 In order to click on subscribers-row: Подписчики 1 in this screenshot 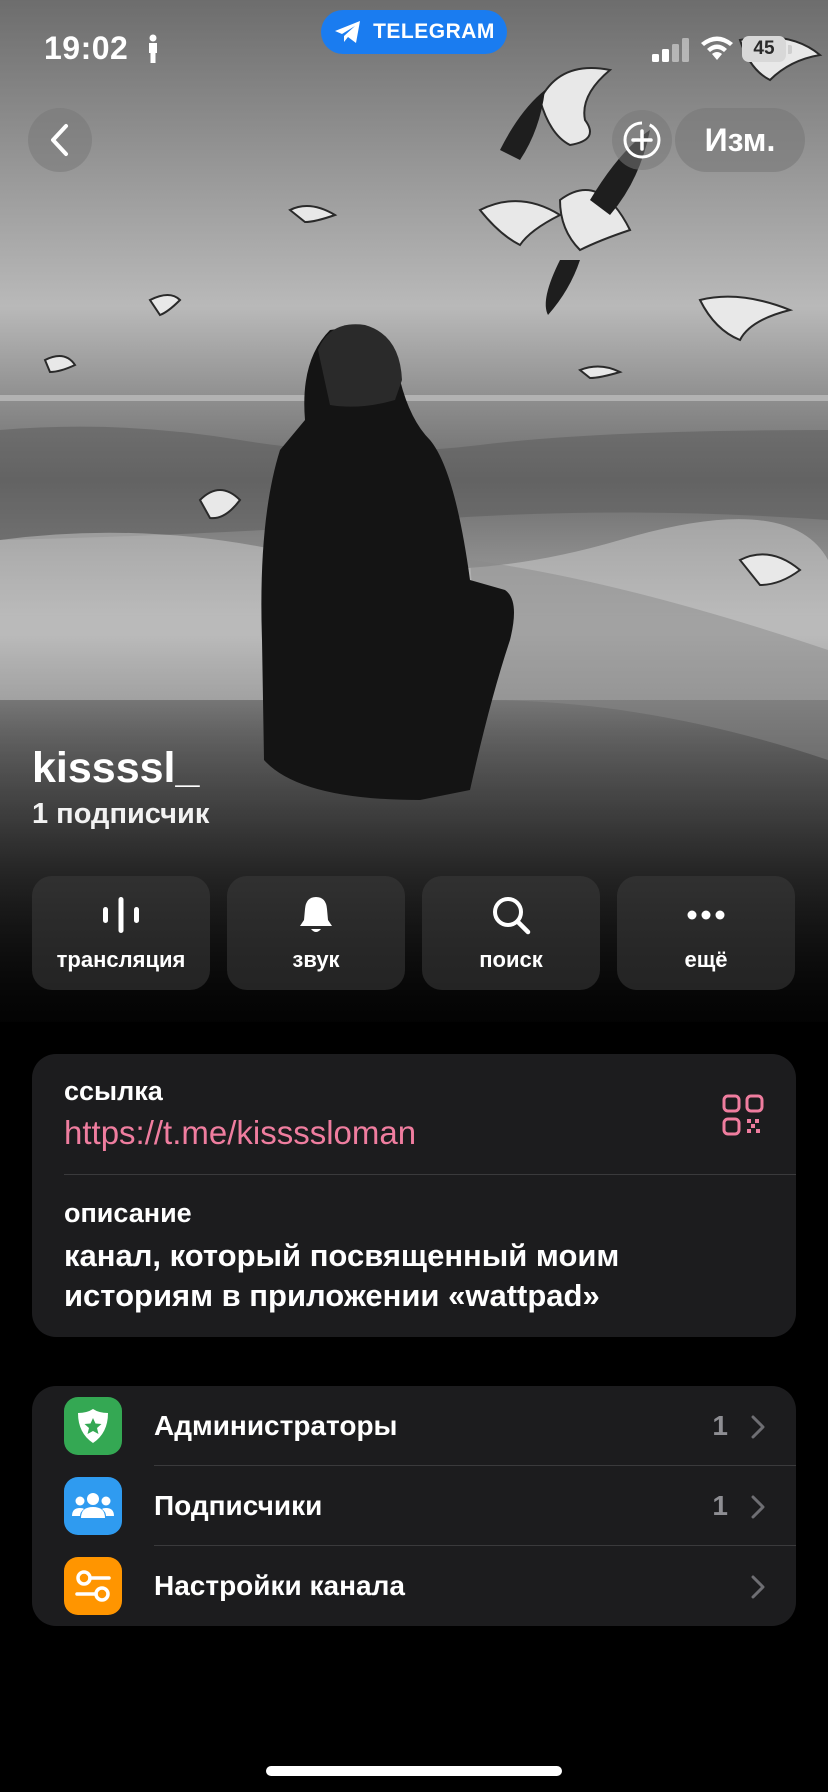, I will do `click(414, 1506)`.